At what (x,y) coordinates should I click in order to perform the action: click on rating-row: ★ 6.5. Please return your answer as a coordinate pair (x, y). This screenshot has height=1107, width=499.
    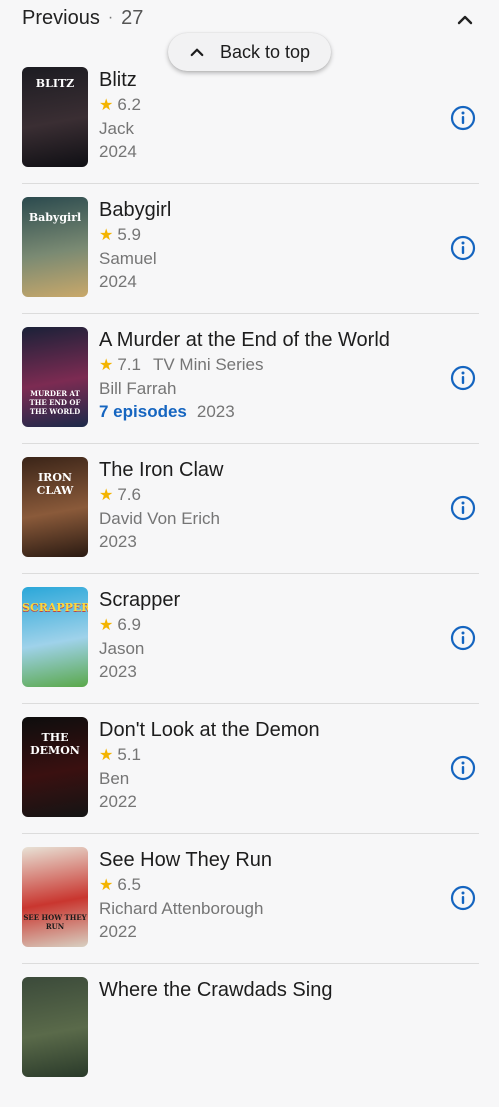
    Looking at the image, I should click on (269, 885).